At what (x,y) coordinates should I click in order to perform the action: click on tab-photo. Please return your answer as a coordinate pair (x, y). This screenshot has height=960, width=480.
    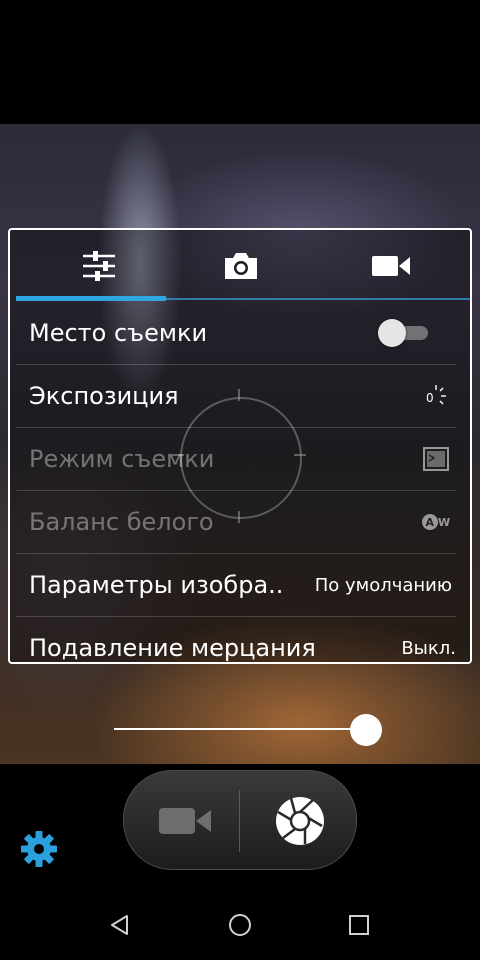
    Looking at the image, I should click on (241, 266).